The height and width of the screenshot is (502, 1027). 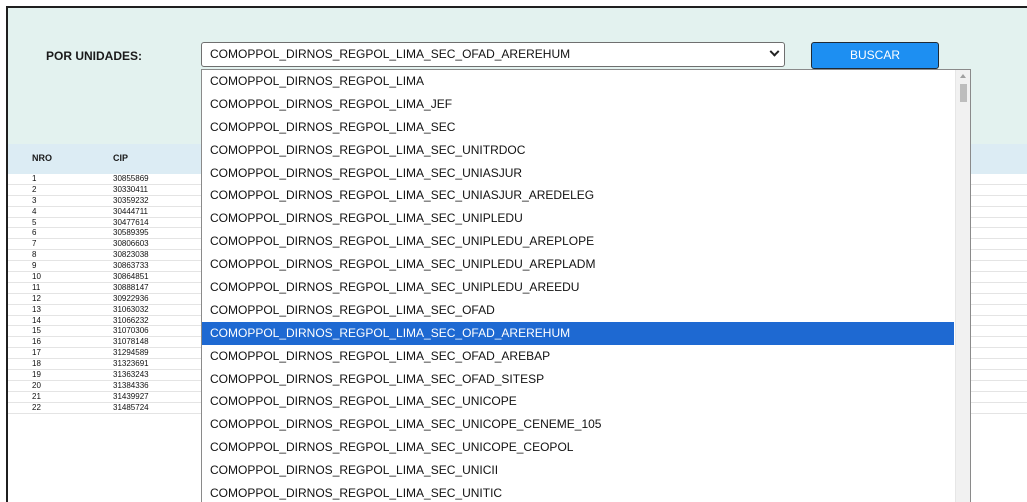 What do you see at coordinates (94, 56) in the screenshot?
I see `por-unidades-label: POR UNIDADES:` at bounding box center [94, 56].